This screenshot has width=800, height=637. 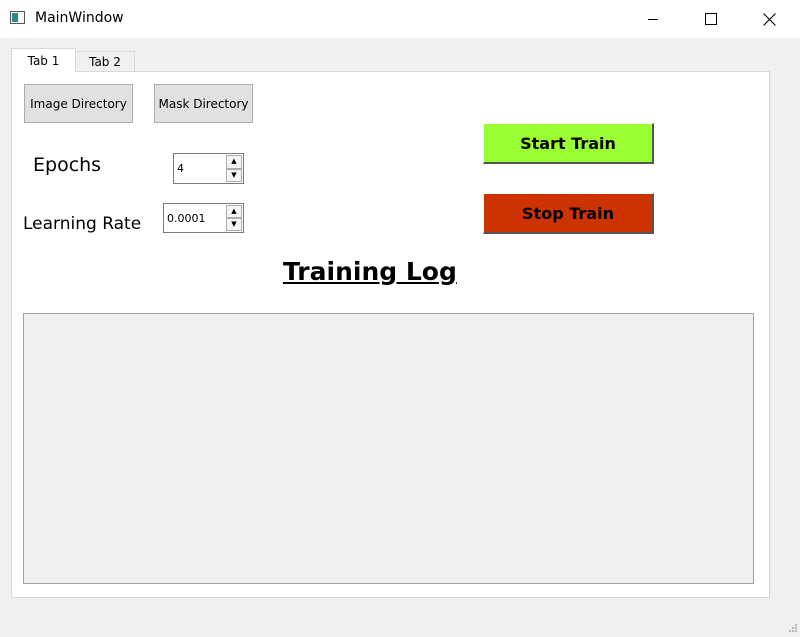 I want to click on learning-rate-decrement-button: ▼, so click(x=234, y=224).